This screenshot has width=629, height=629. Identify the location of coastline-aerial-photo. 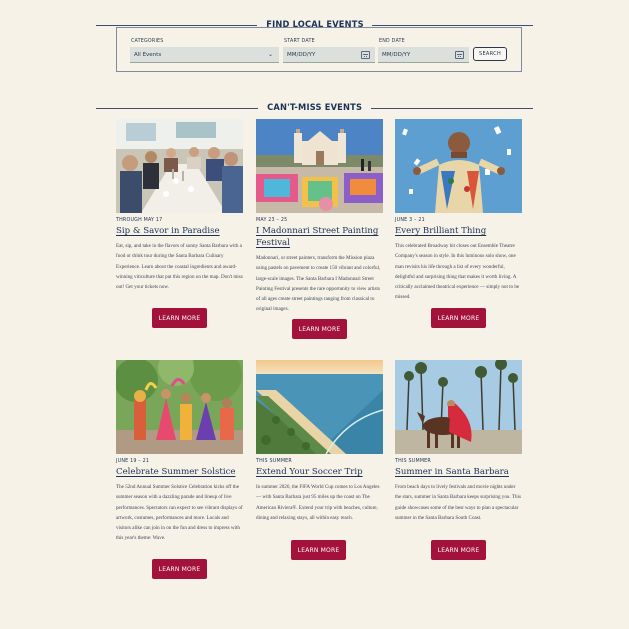
(319, 407).